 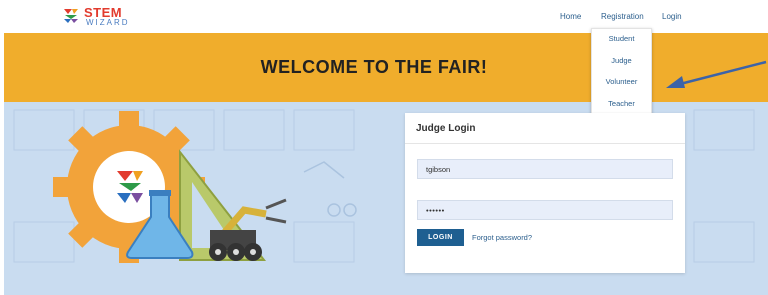 I want to click on stem-wizard-logo-icon, so click(x=71, y=16).